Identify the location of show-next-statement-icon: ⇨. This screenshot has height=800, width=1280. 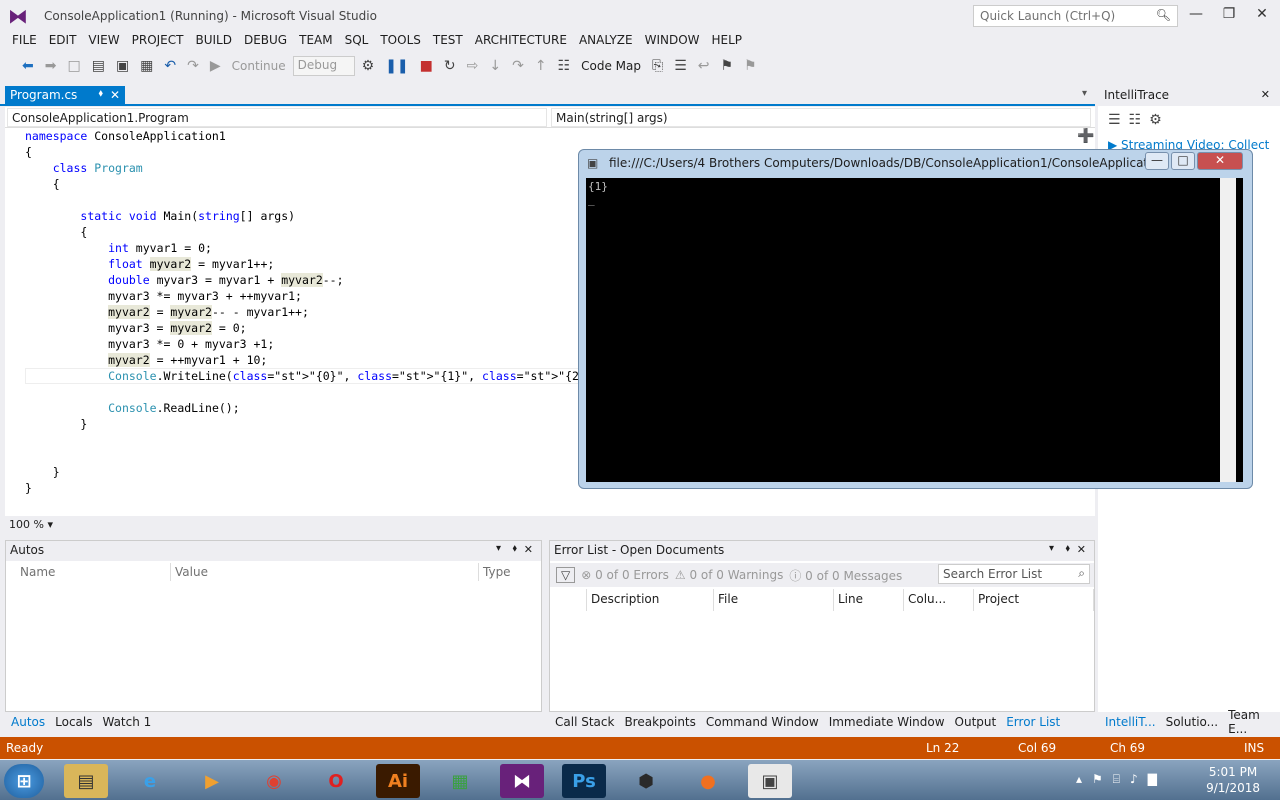
(473, 66).